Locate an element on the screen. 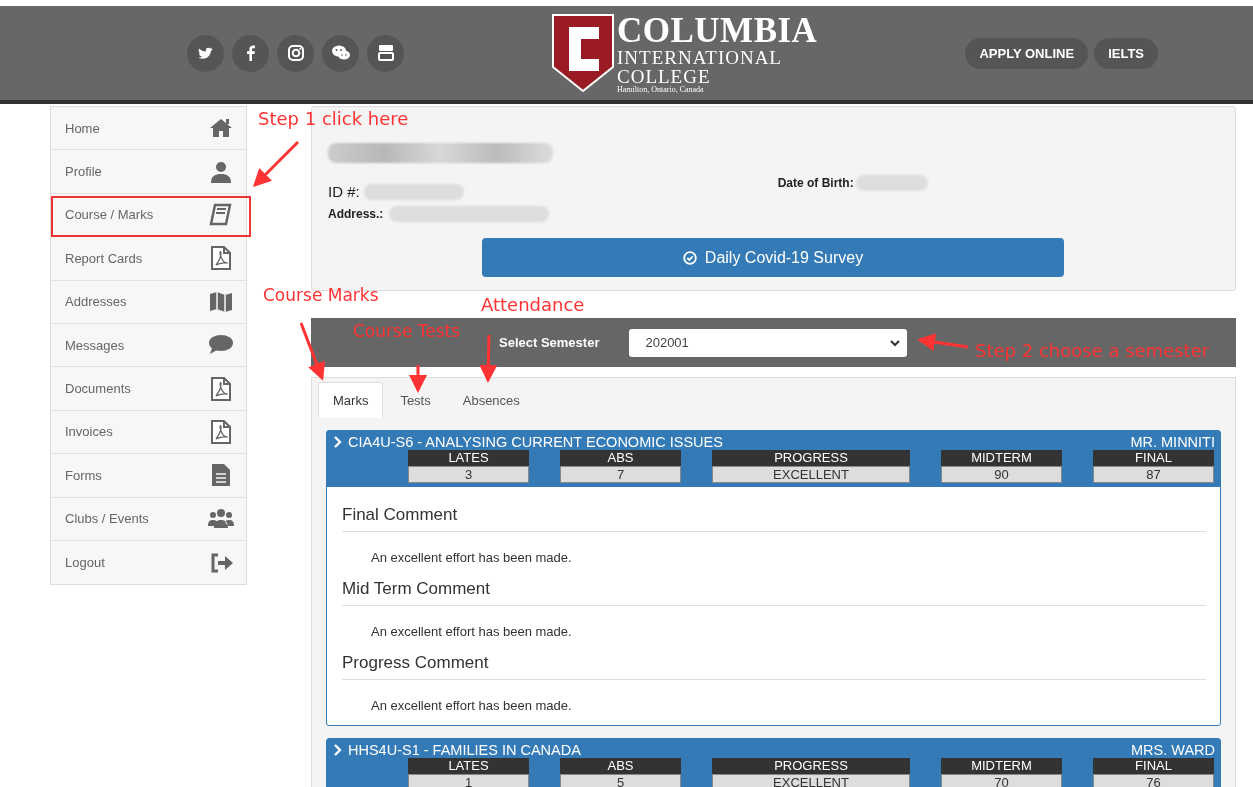 The height and width of the screenshot is (787, 1253). stat-value: 3 is located at coordinates (468, 474).